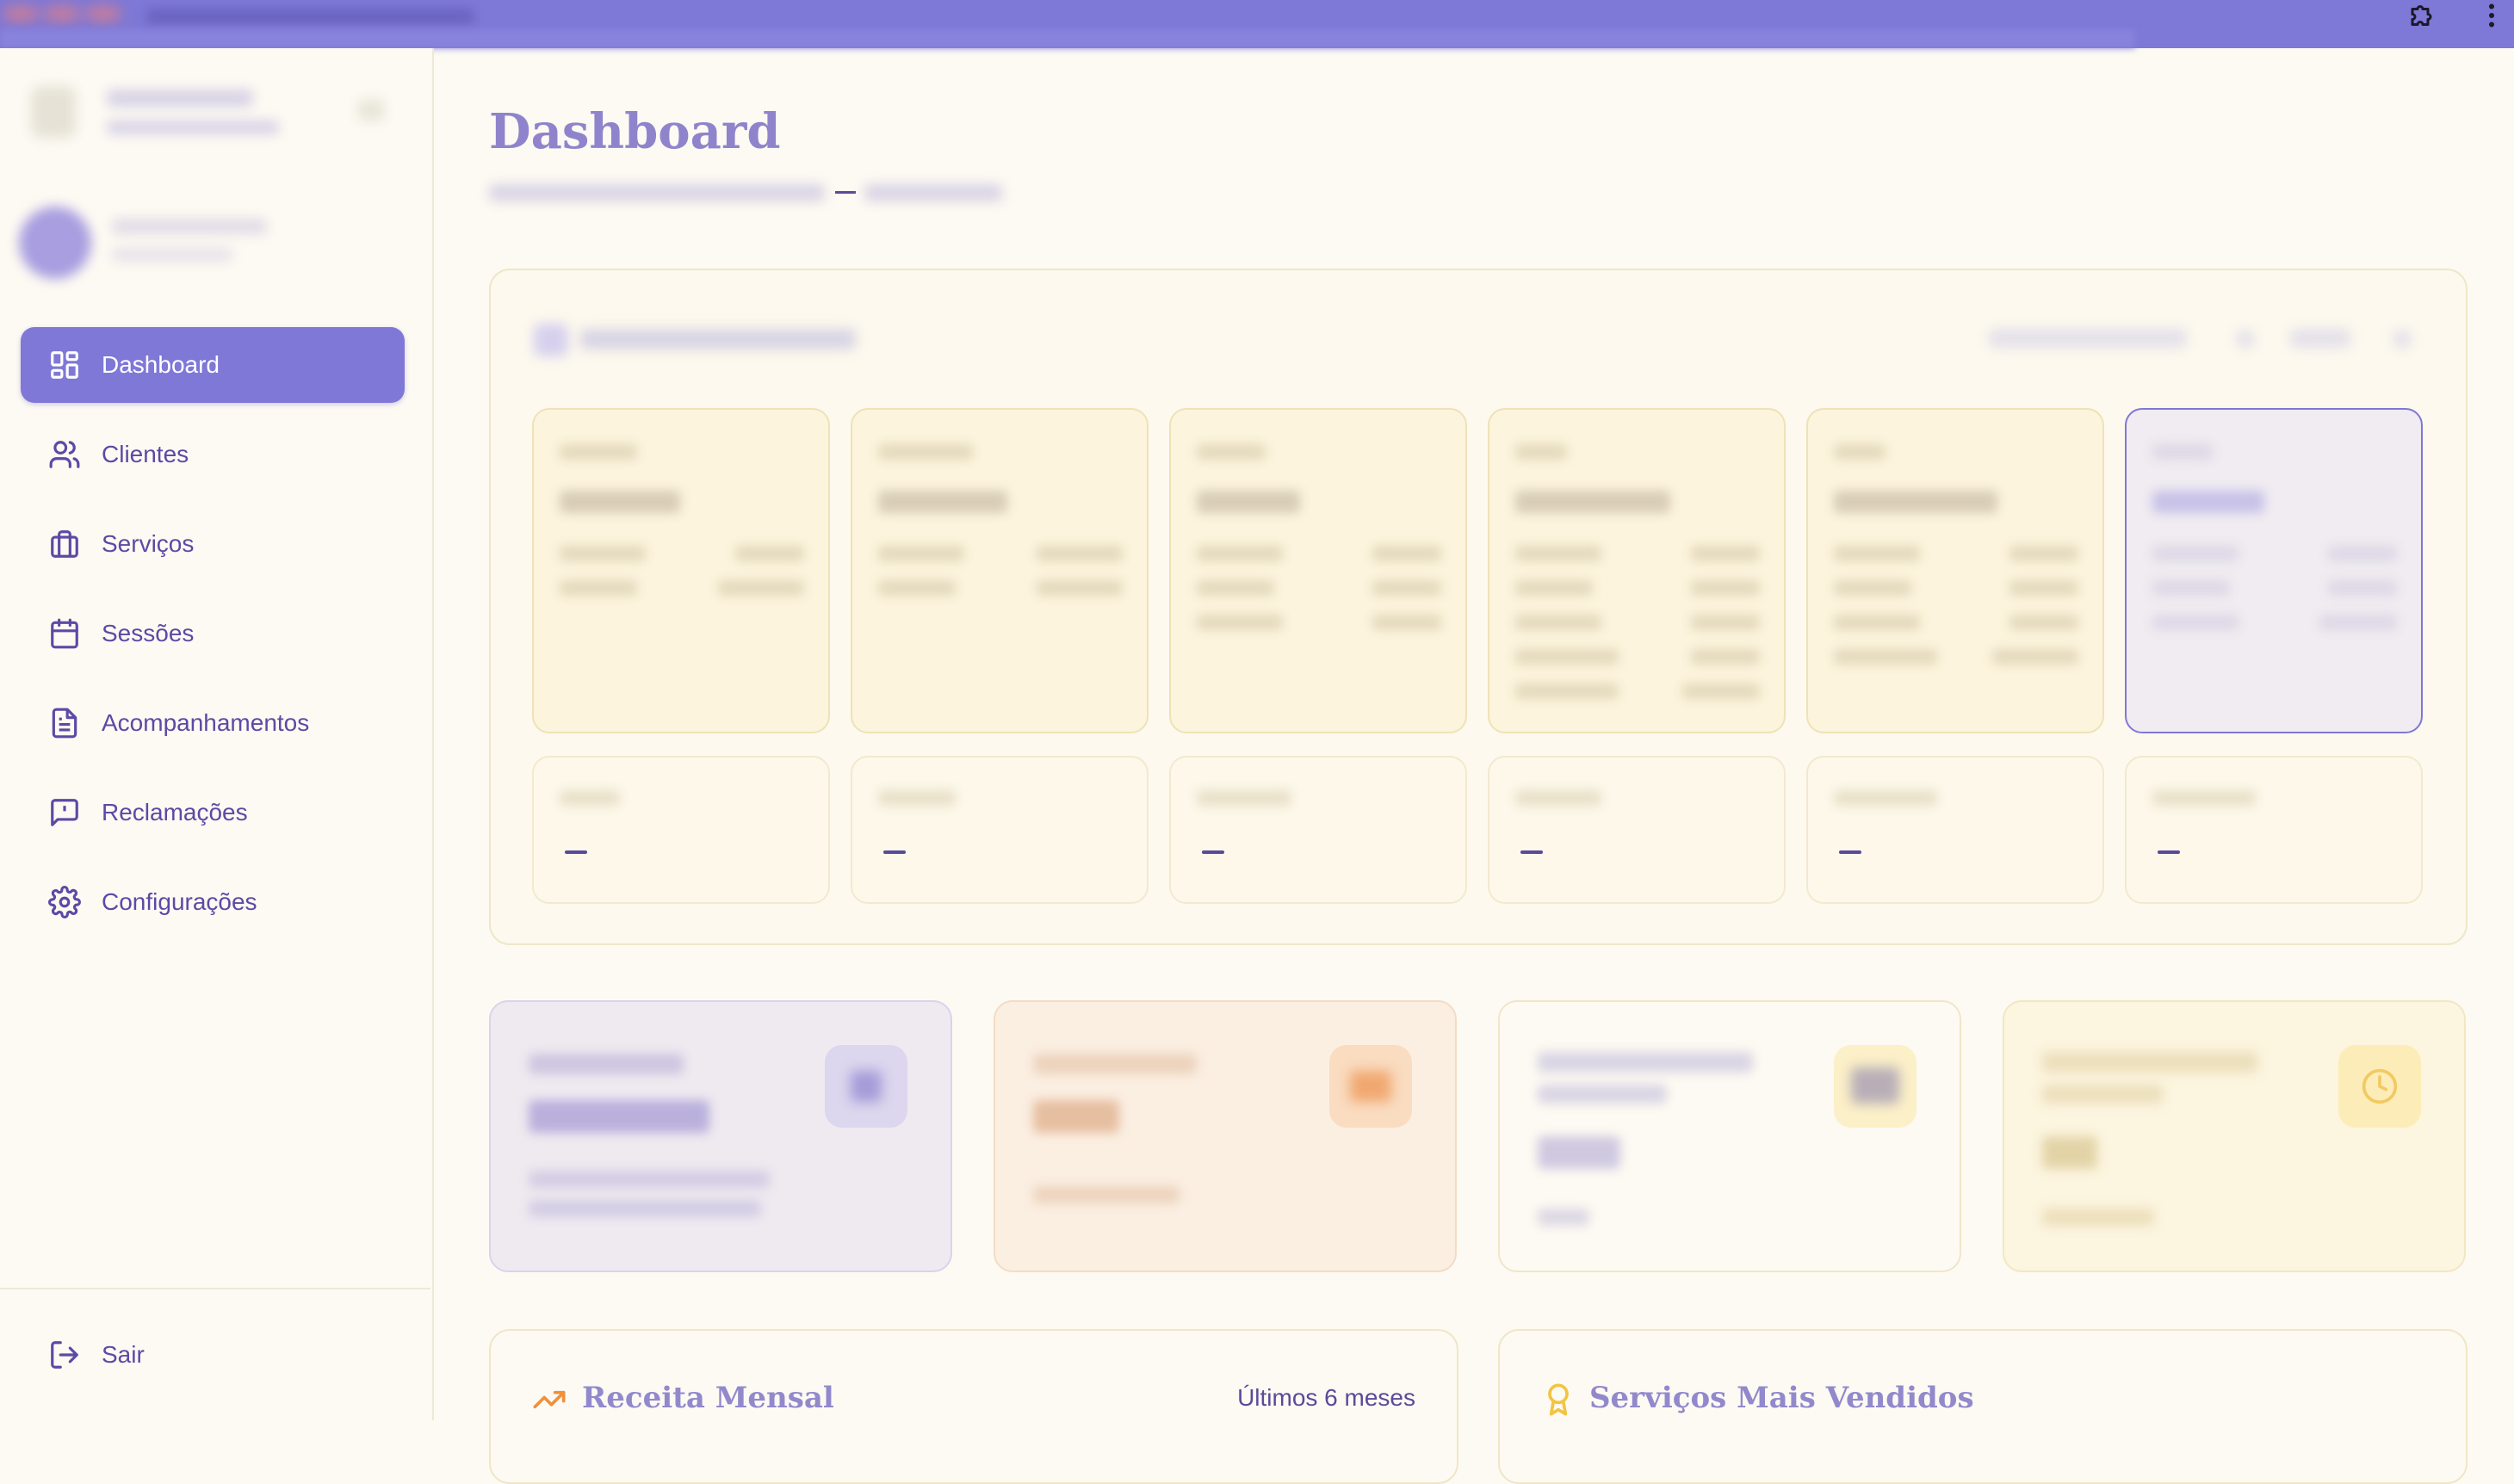 This screenshot has width=2514, height=1484. I want to click on users-icon, so click(64, 454).